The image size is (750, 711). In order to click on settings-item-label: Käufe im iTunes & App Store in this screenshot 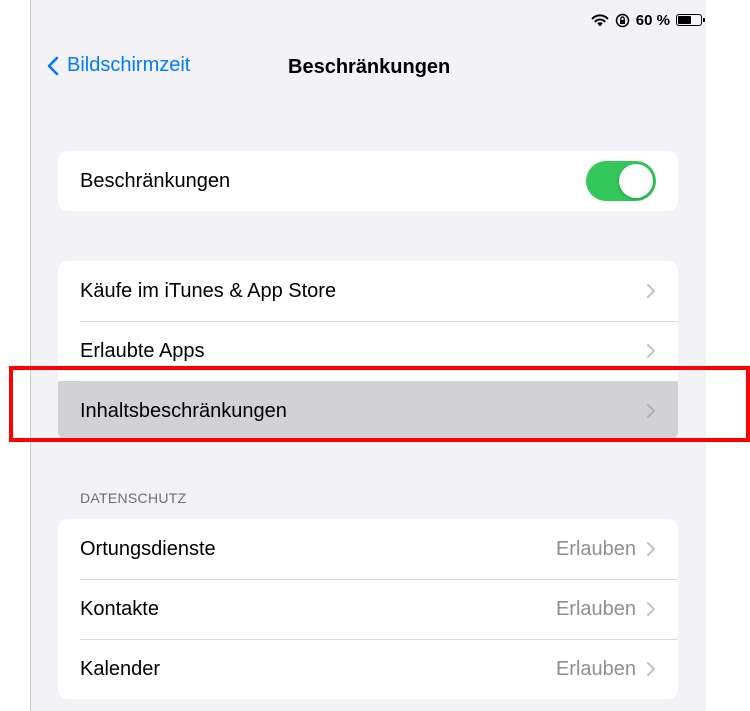, I will do `click(208, 290)`.